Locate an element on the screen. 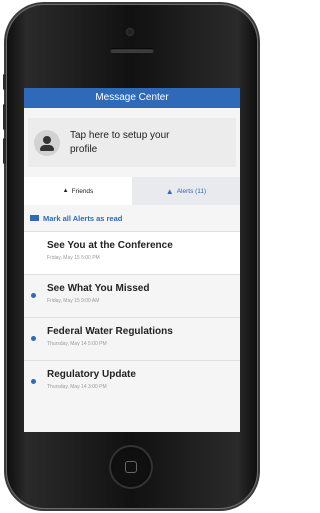  alert-title: Federal Water Regulations is located at coordinates (110, 331).